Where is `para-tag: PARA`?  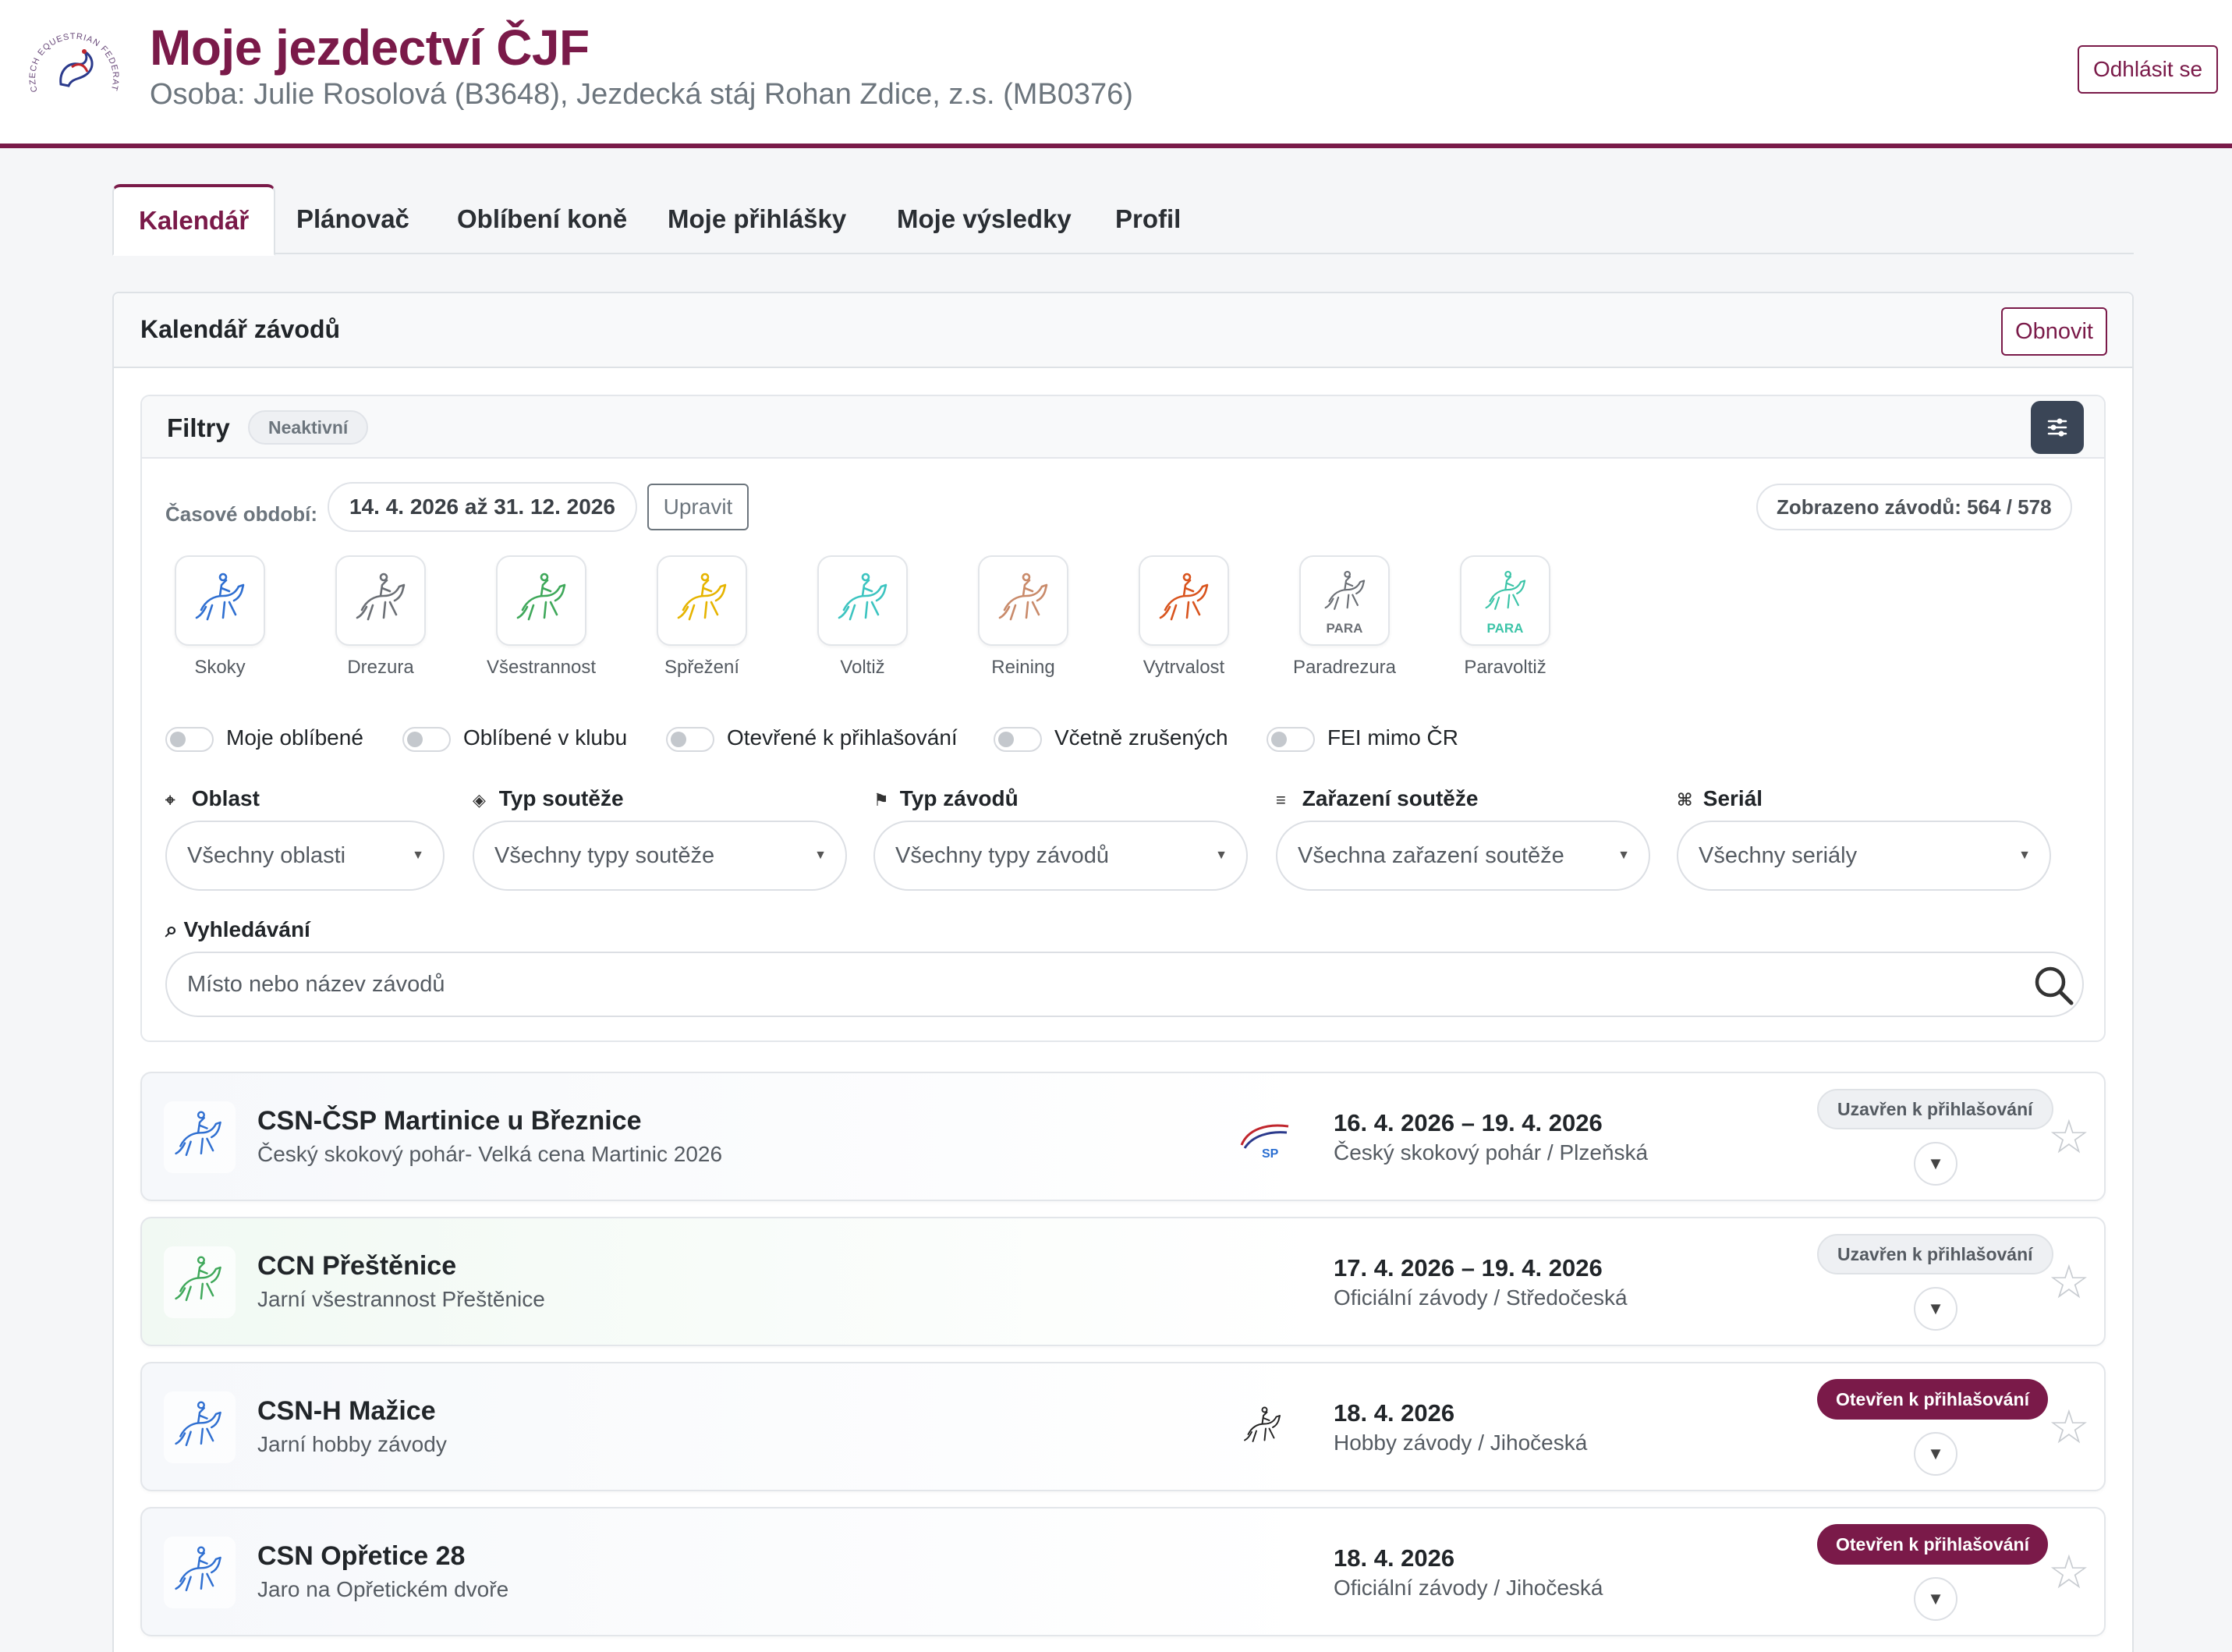 para-tag: PARA is located at coordinates (1505, 628).